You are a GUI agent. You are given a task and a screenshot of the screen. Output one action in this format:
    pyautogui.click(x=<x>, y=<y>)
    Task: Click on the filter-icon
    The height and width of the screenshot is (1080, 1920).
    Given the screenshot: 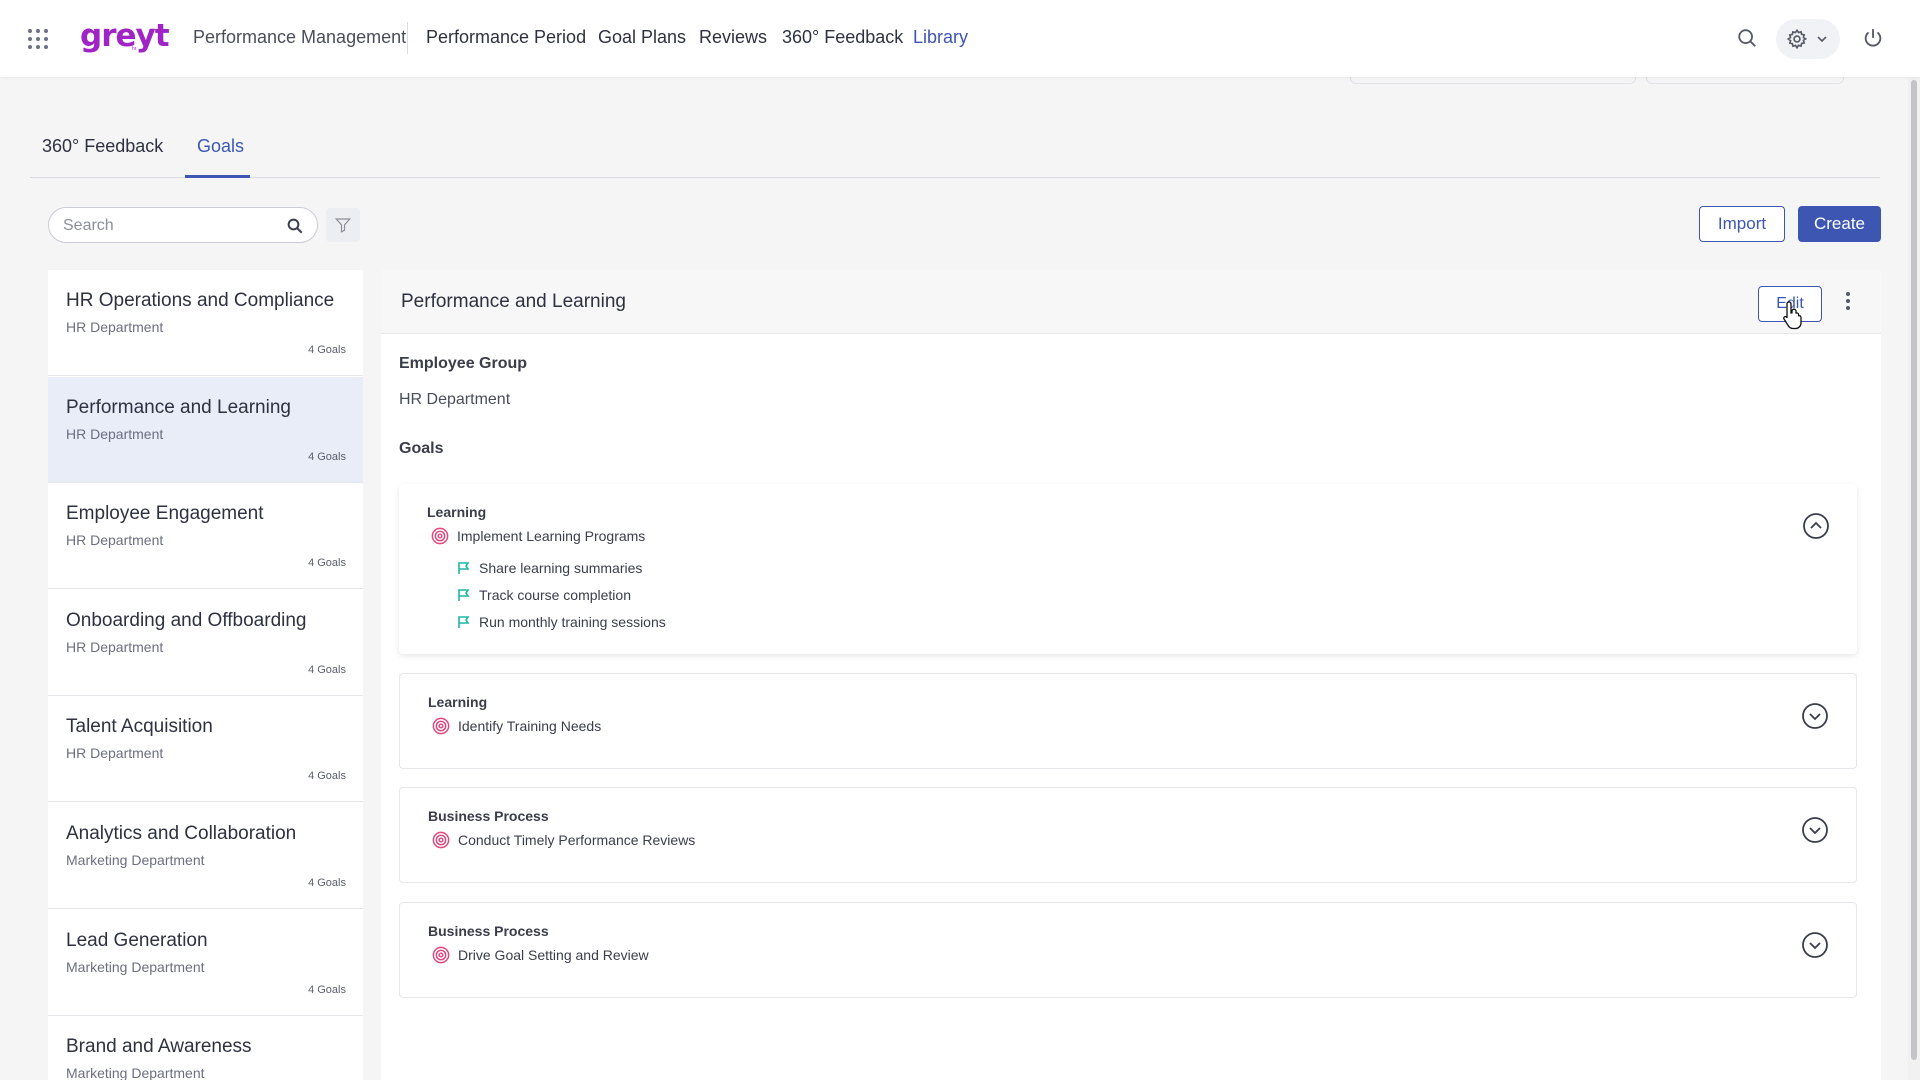 What is the action you would take?
    pyautogui.click(x=343, y=225)
    